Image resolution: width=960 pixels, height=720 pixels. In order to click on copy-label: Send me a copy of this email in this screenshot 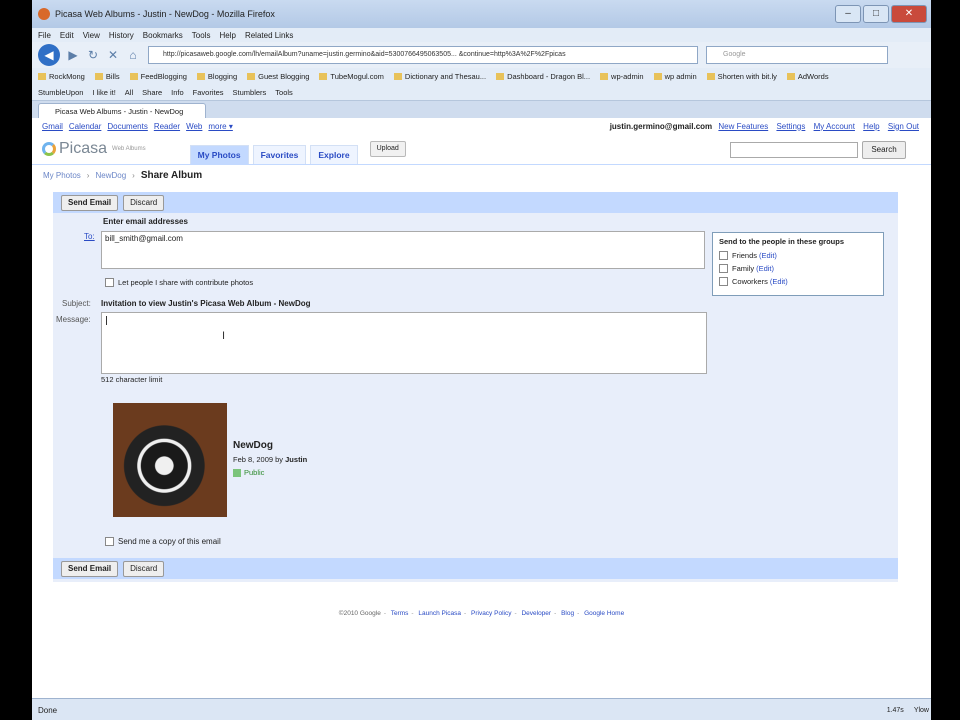, I will do `click(169, 541)`.